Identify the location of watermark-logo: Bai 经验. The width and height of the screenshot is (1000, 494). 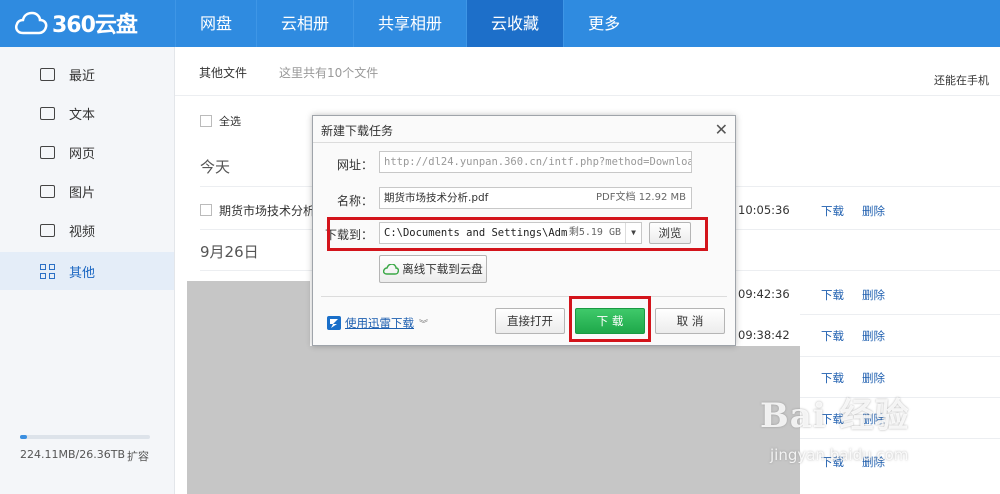
(835, 416).